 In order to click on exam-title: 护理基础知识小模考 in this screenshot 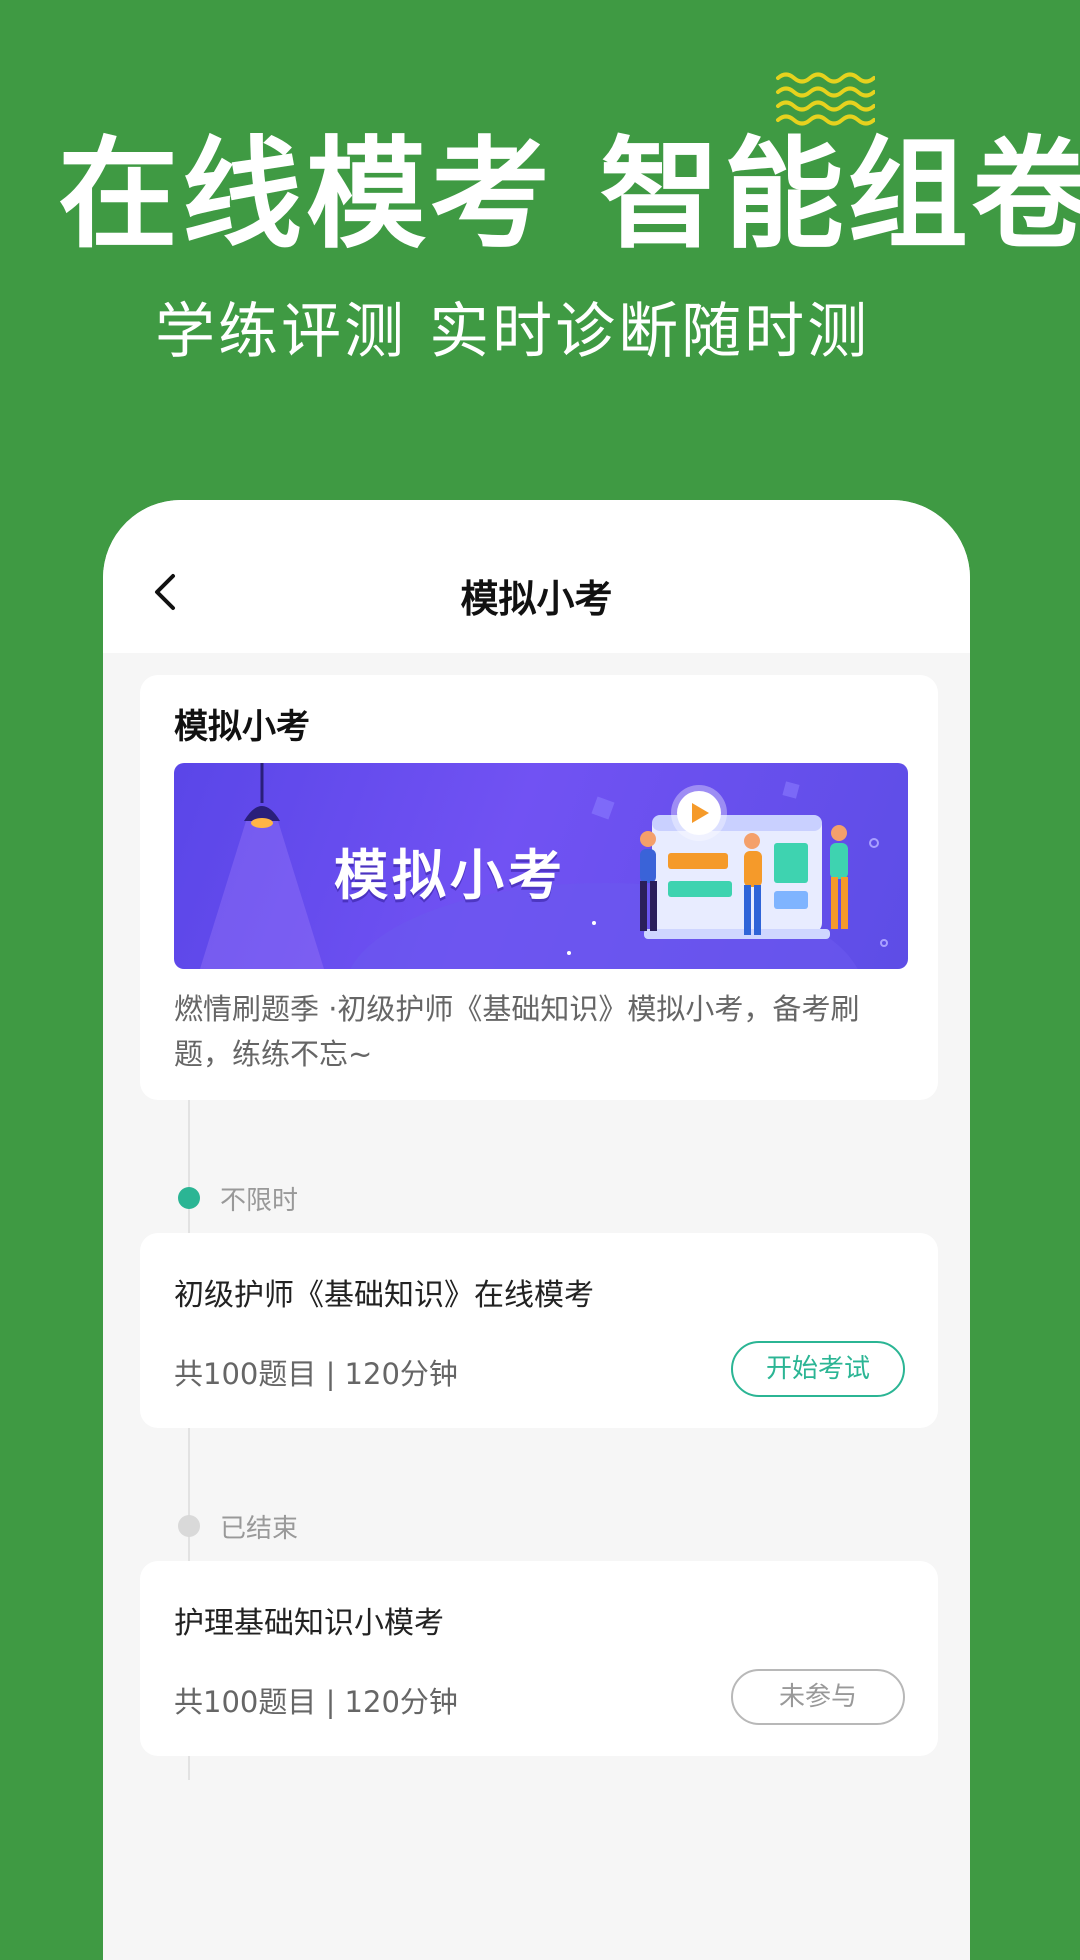, I will do `click(309, 1623)`.